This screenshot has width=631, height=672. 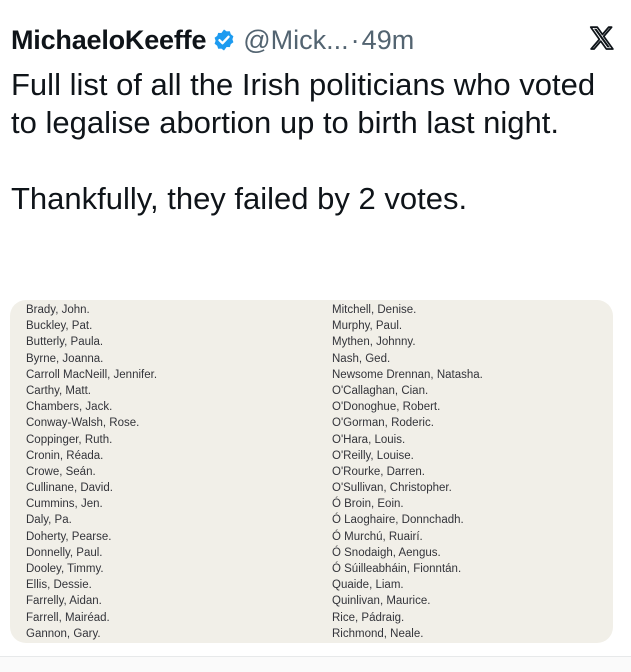 I want to click on politician-name: Newsome Drennan, Natasha., so click(x=407, y=374).